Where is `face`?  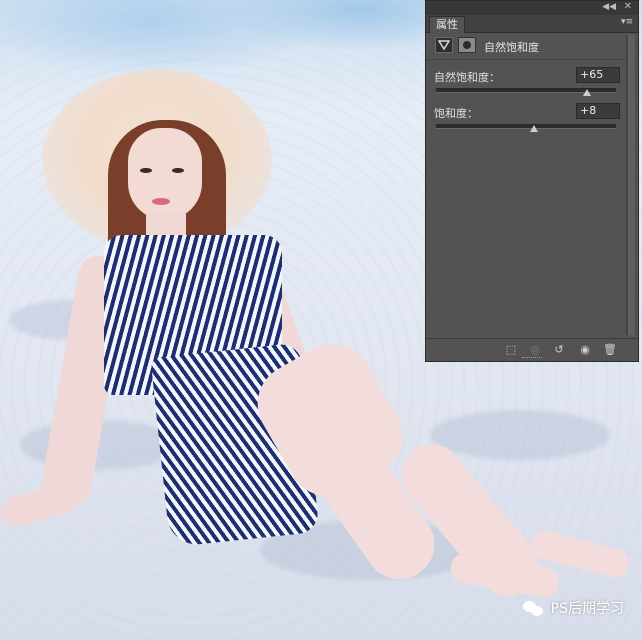 face is located at coordinates (165, 174).